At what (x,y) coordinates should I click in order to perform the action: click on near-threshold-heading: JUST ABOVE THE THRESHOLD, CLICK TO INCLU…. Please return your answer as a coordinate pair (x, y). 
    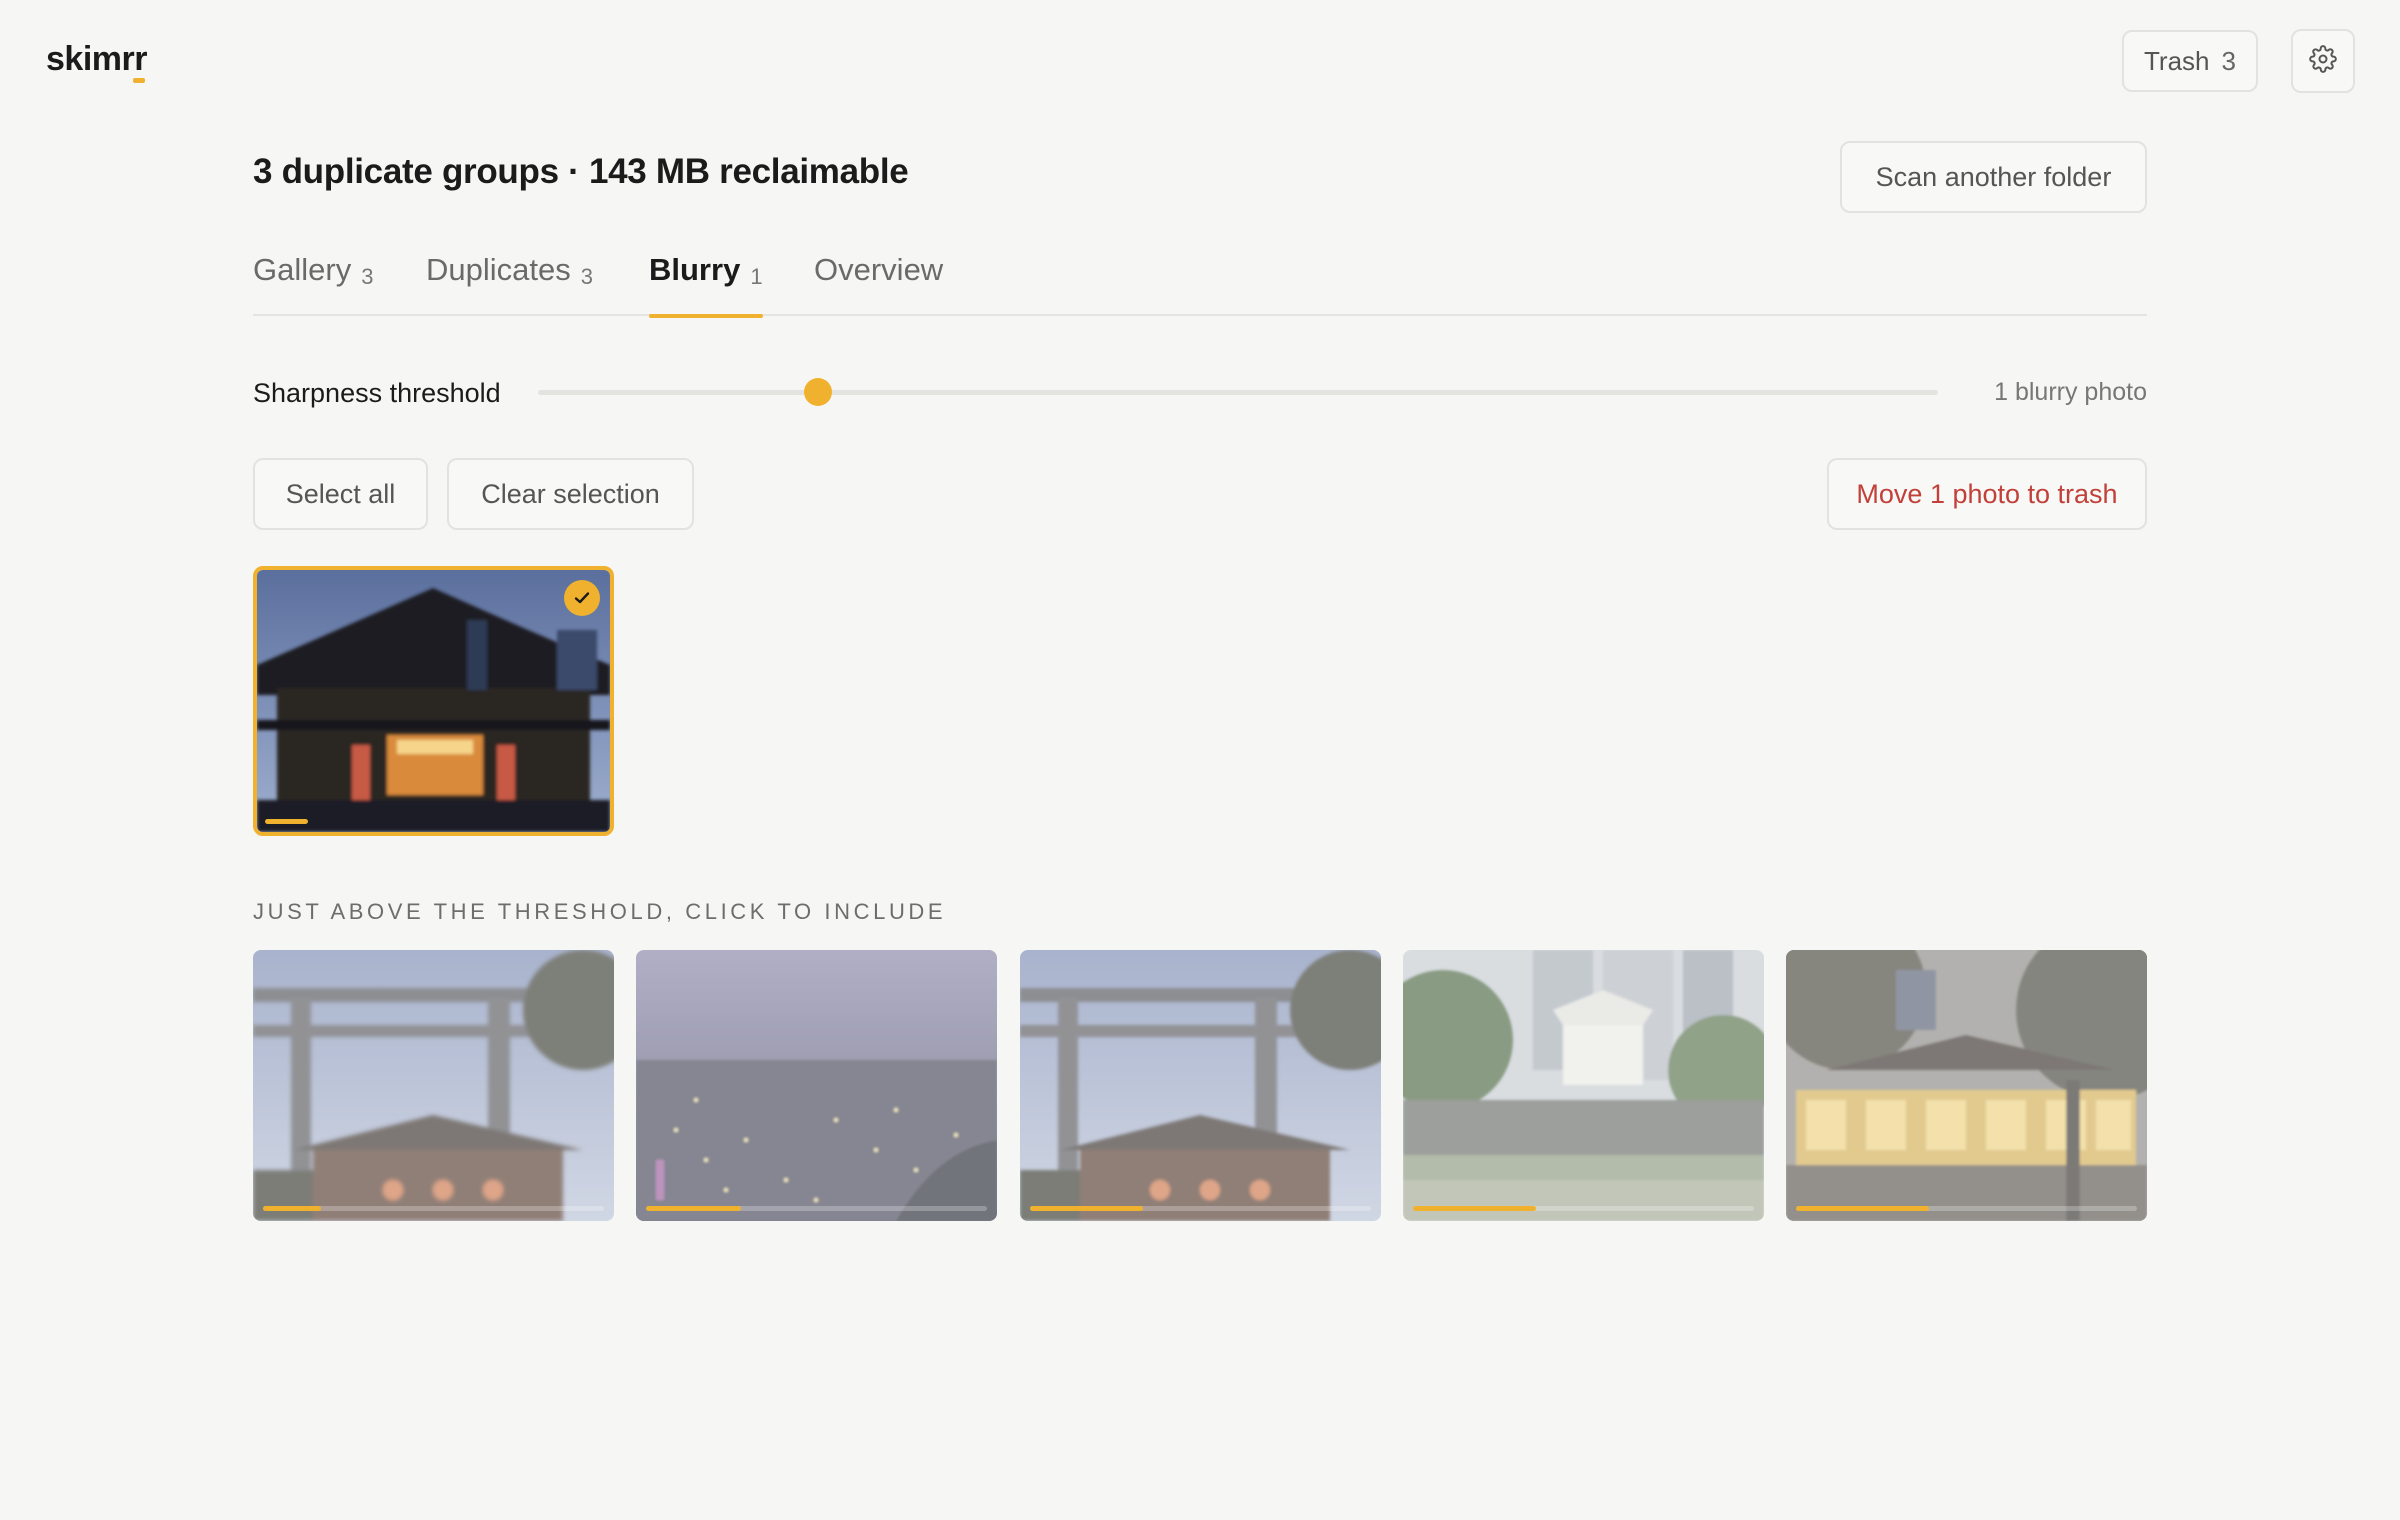
    Looking at the image, I should click on (600, 911).